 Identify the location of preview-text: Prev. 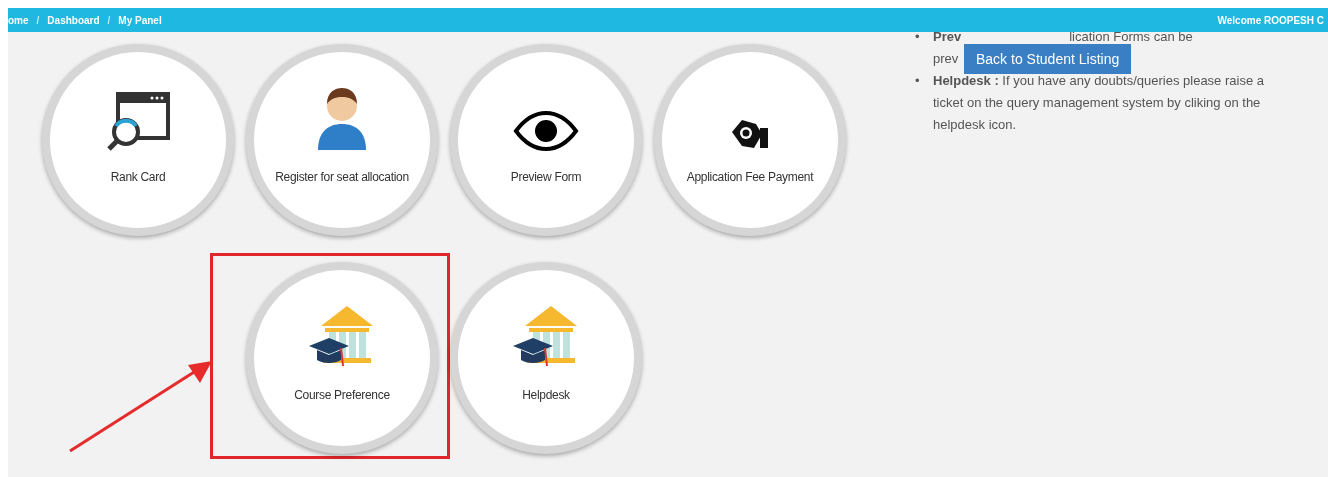
(947, 36).